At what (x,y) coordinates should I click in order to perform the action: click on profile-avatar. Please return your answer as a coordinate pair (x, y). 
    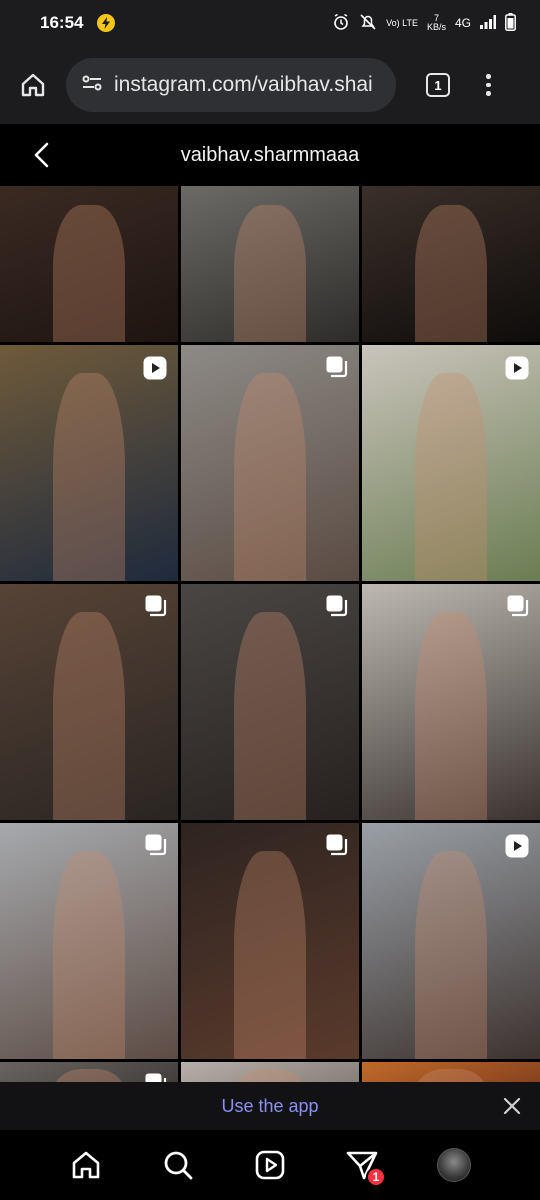
    Looking at the image, I should click on (454, 1165).